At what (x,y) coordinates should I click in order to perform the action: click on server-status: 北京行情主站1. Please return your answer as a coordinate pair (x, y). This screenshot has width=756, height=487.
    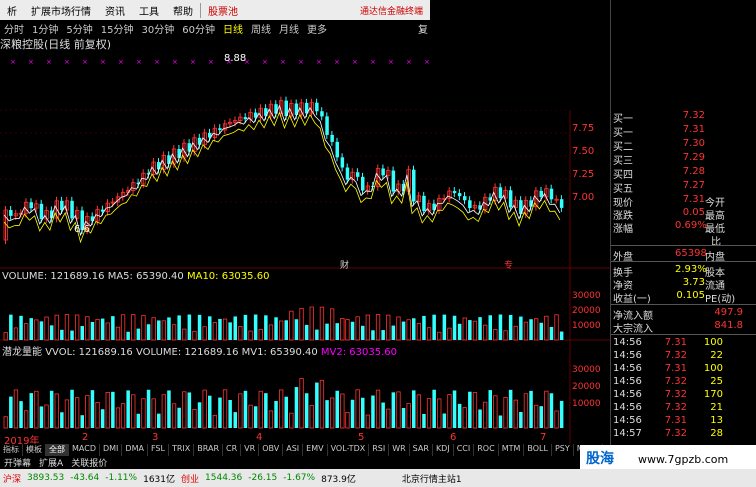
    Looking at the image, I should click on (431, 479).